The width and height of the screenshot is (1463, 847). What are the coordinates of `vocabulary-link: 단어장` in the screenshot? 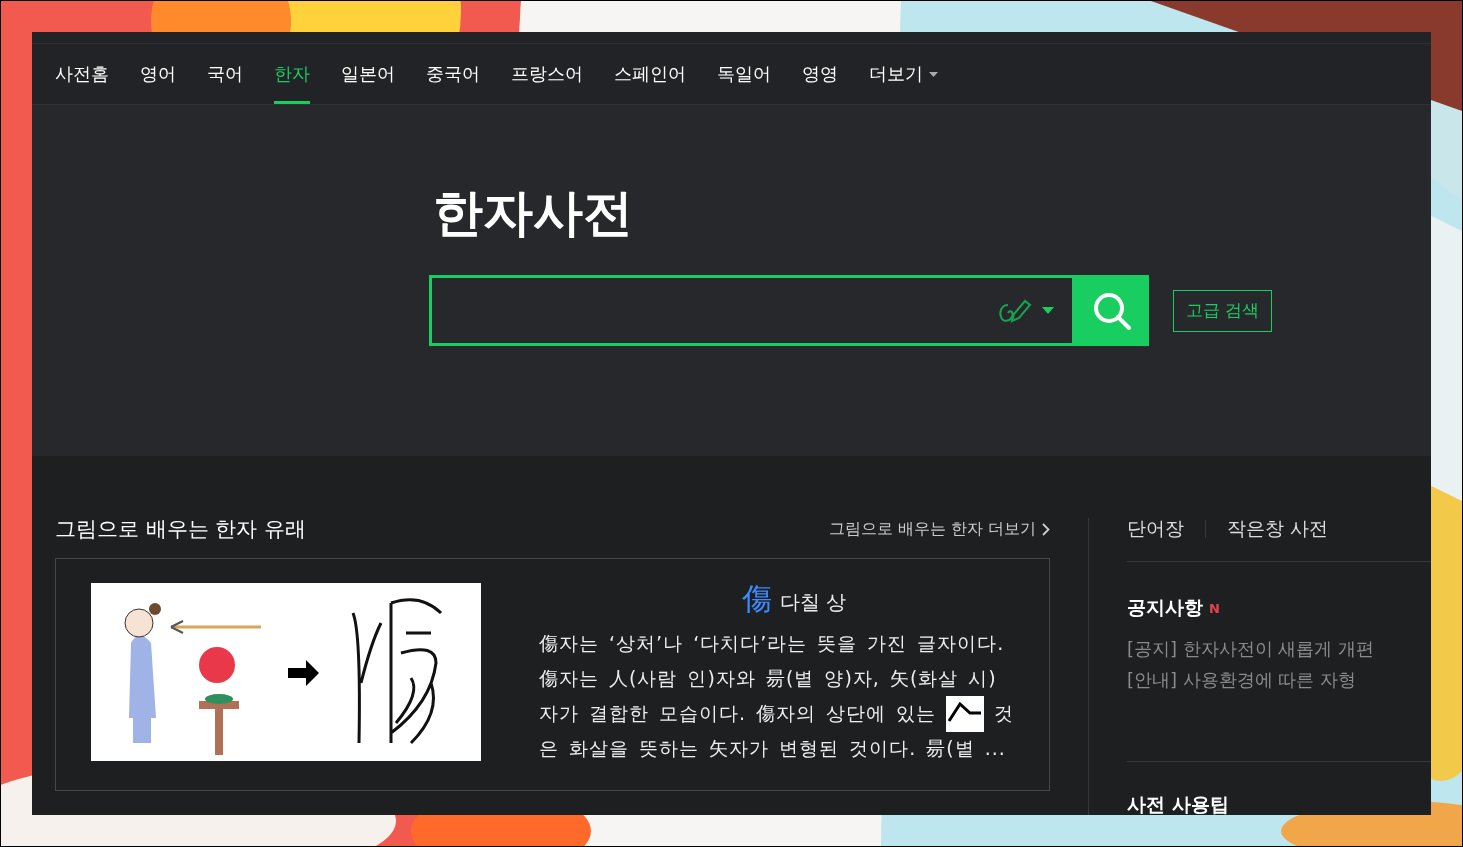 It's located at (1155, 529).